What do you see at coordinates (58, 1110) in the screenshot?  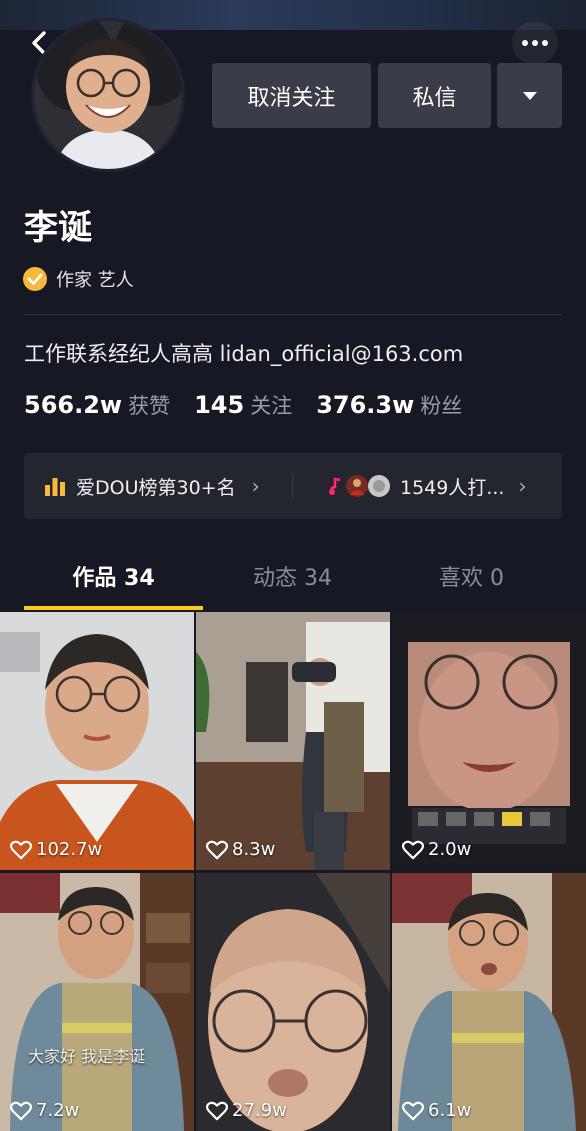 I see `like-count-value: 7.2w` at bounding box center [58, 1110].